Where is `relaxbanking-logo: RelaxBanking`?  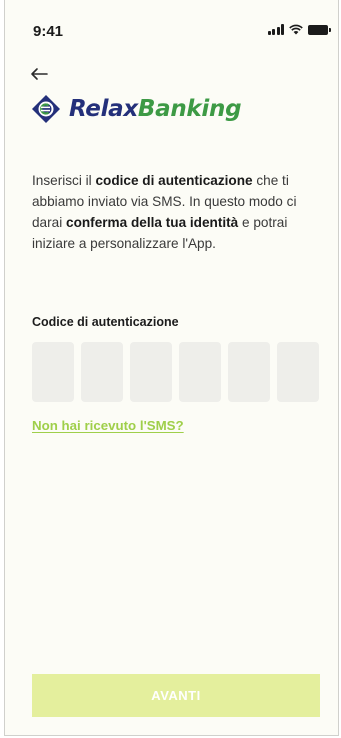
relaxbanking-logo: RelaxBanking is located at coordinates (136, 109).